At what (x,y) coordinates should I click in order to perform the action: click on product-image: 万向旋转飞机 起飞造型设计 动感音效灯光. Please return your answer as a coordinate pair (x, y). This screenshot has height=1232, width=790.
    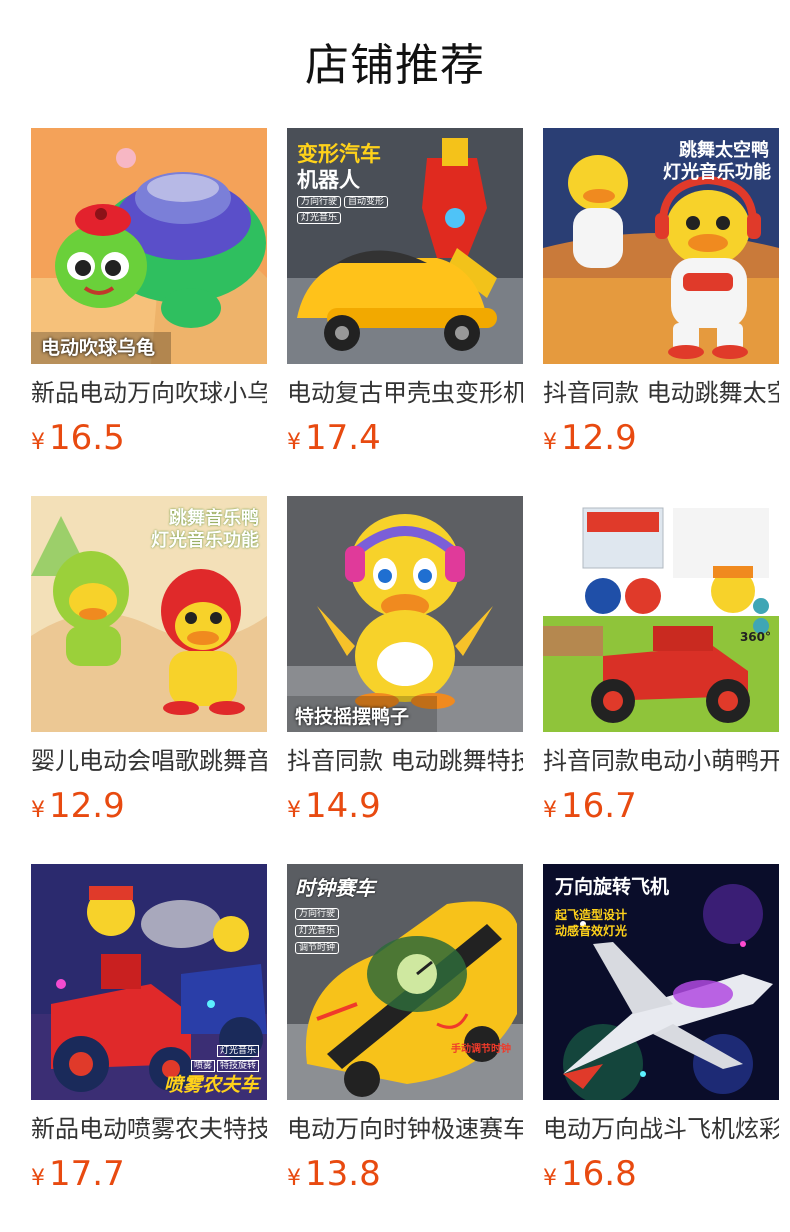
    Looking at the image, I should click on (661, 982).